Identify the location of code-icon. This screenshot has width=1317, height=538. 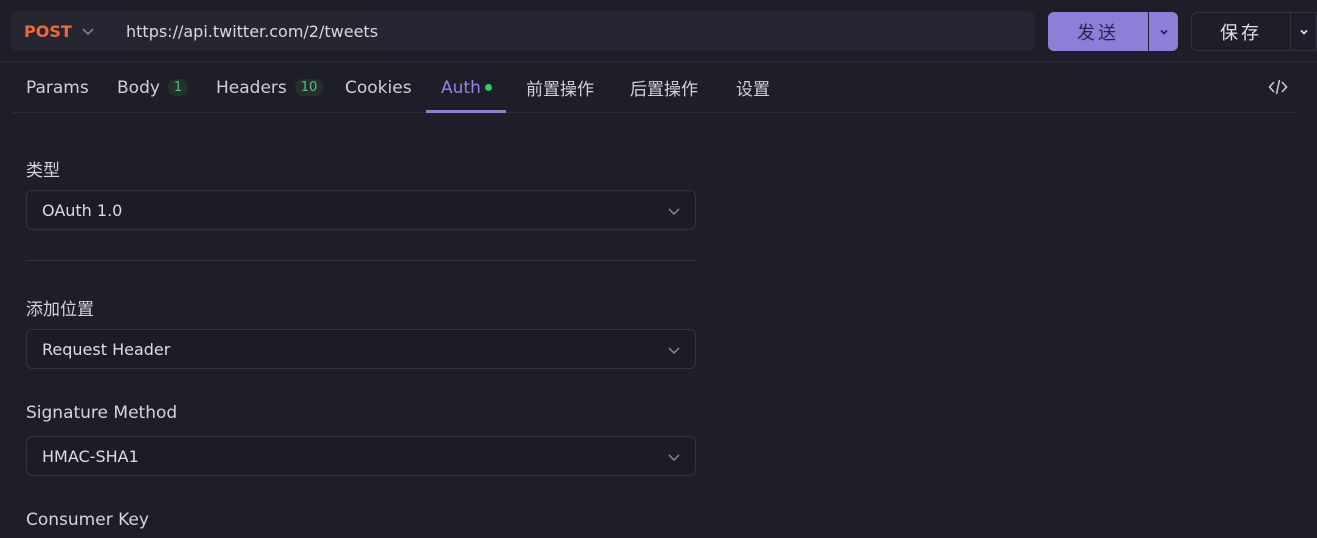
(1278, 87).